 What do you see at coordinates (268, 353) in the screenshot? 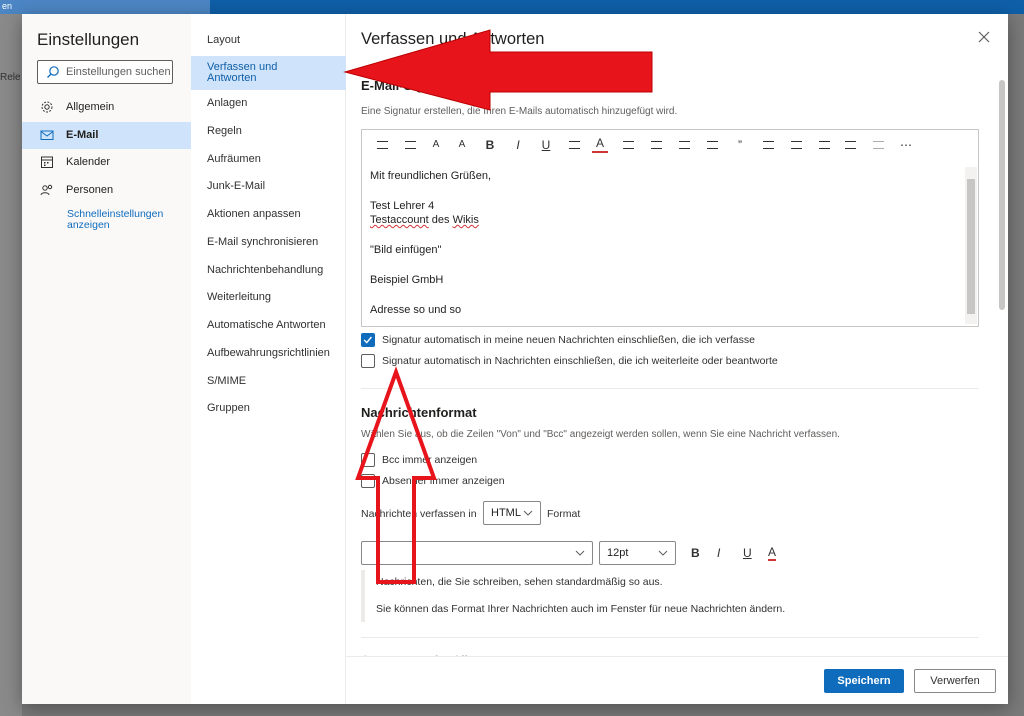
I see `subnav-label: Aufbewahrungsrichtlinien` at bounding box center [268, 353].